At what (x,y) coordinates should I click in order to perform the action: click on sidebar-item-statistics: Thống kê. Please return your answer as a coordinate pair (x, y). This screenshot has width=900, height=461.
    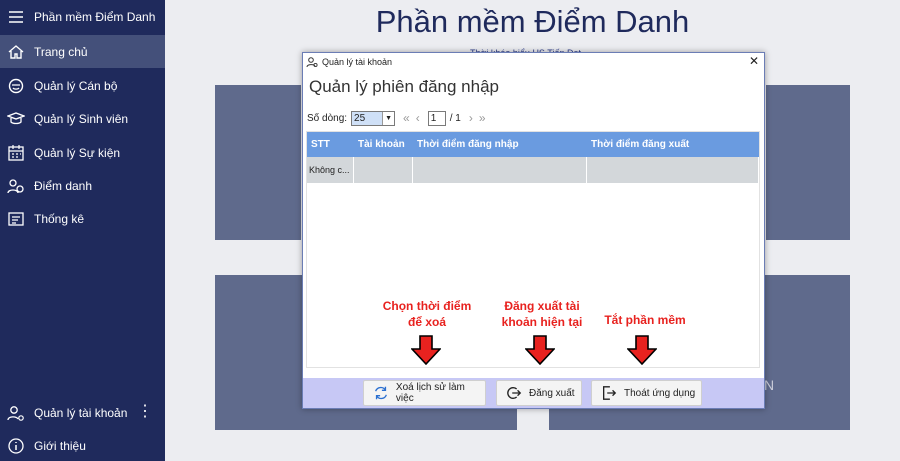
    Looking at the image, I should click on (82, 218).